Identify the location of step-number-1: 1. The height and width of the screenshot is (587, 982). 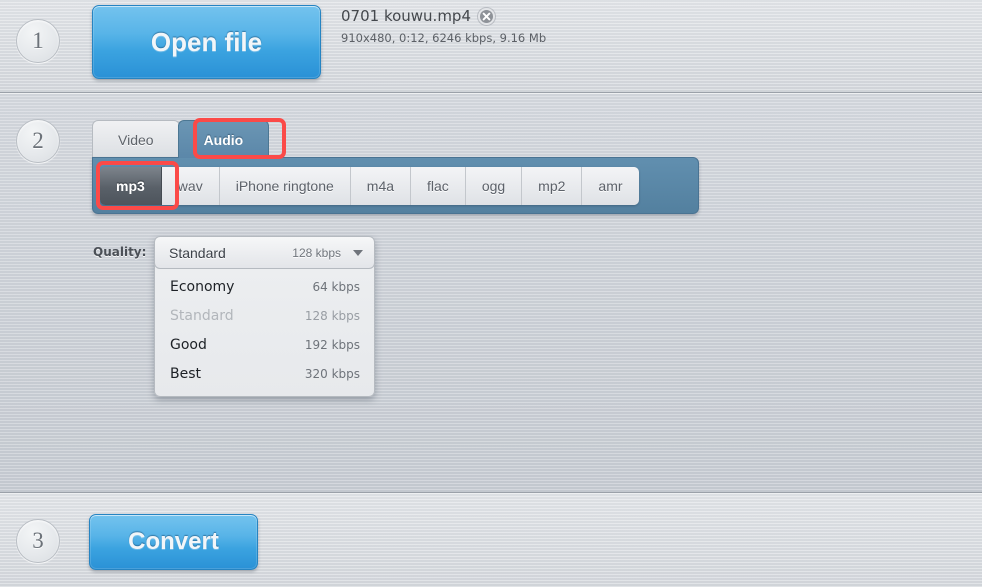
(38, 41).